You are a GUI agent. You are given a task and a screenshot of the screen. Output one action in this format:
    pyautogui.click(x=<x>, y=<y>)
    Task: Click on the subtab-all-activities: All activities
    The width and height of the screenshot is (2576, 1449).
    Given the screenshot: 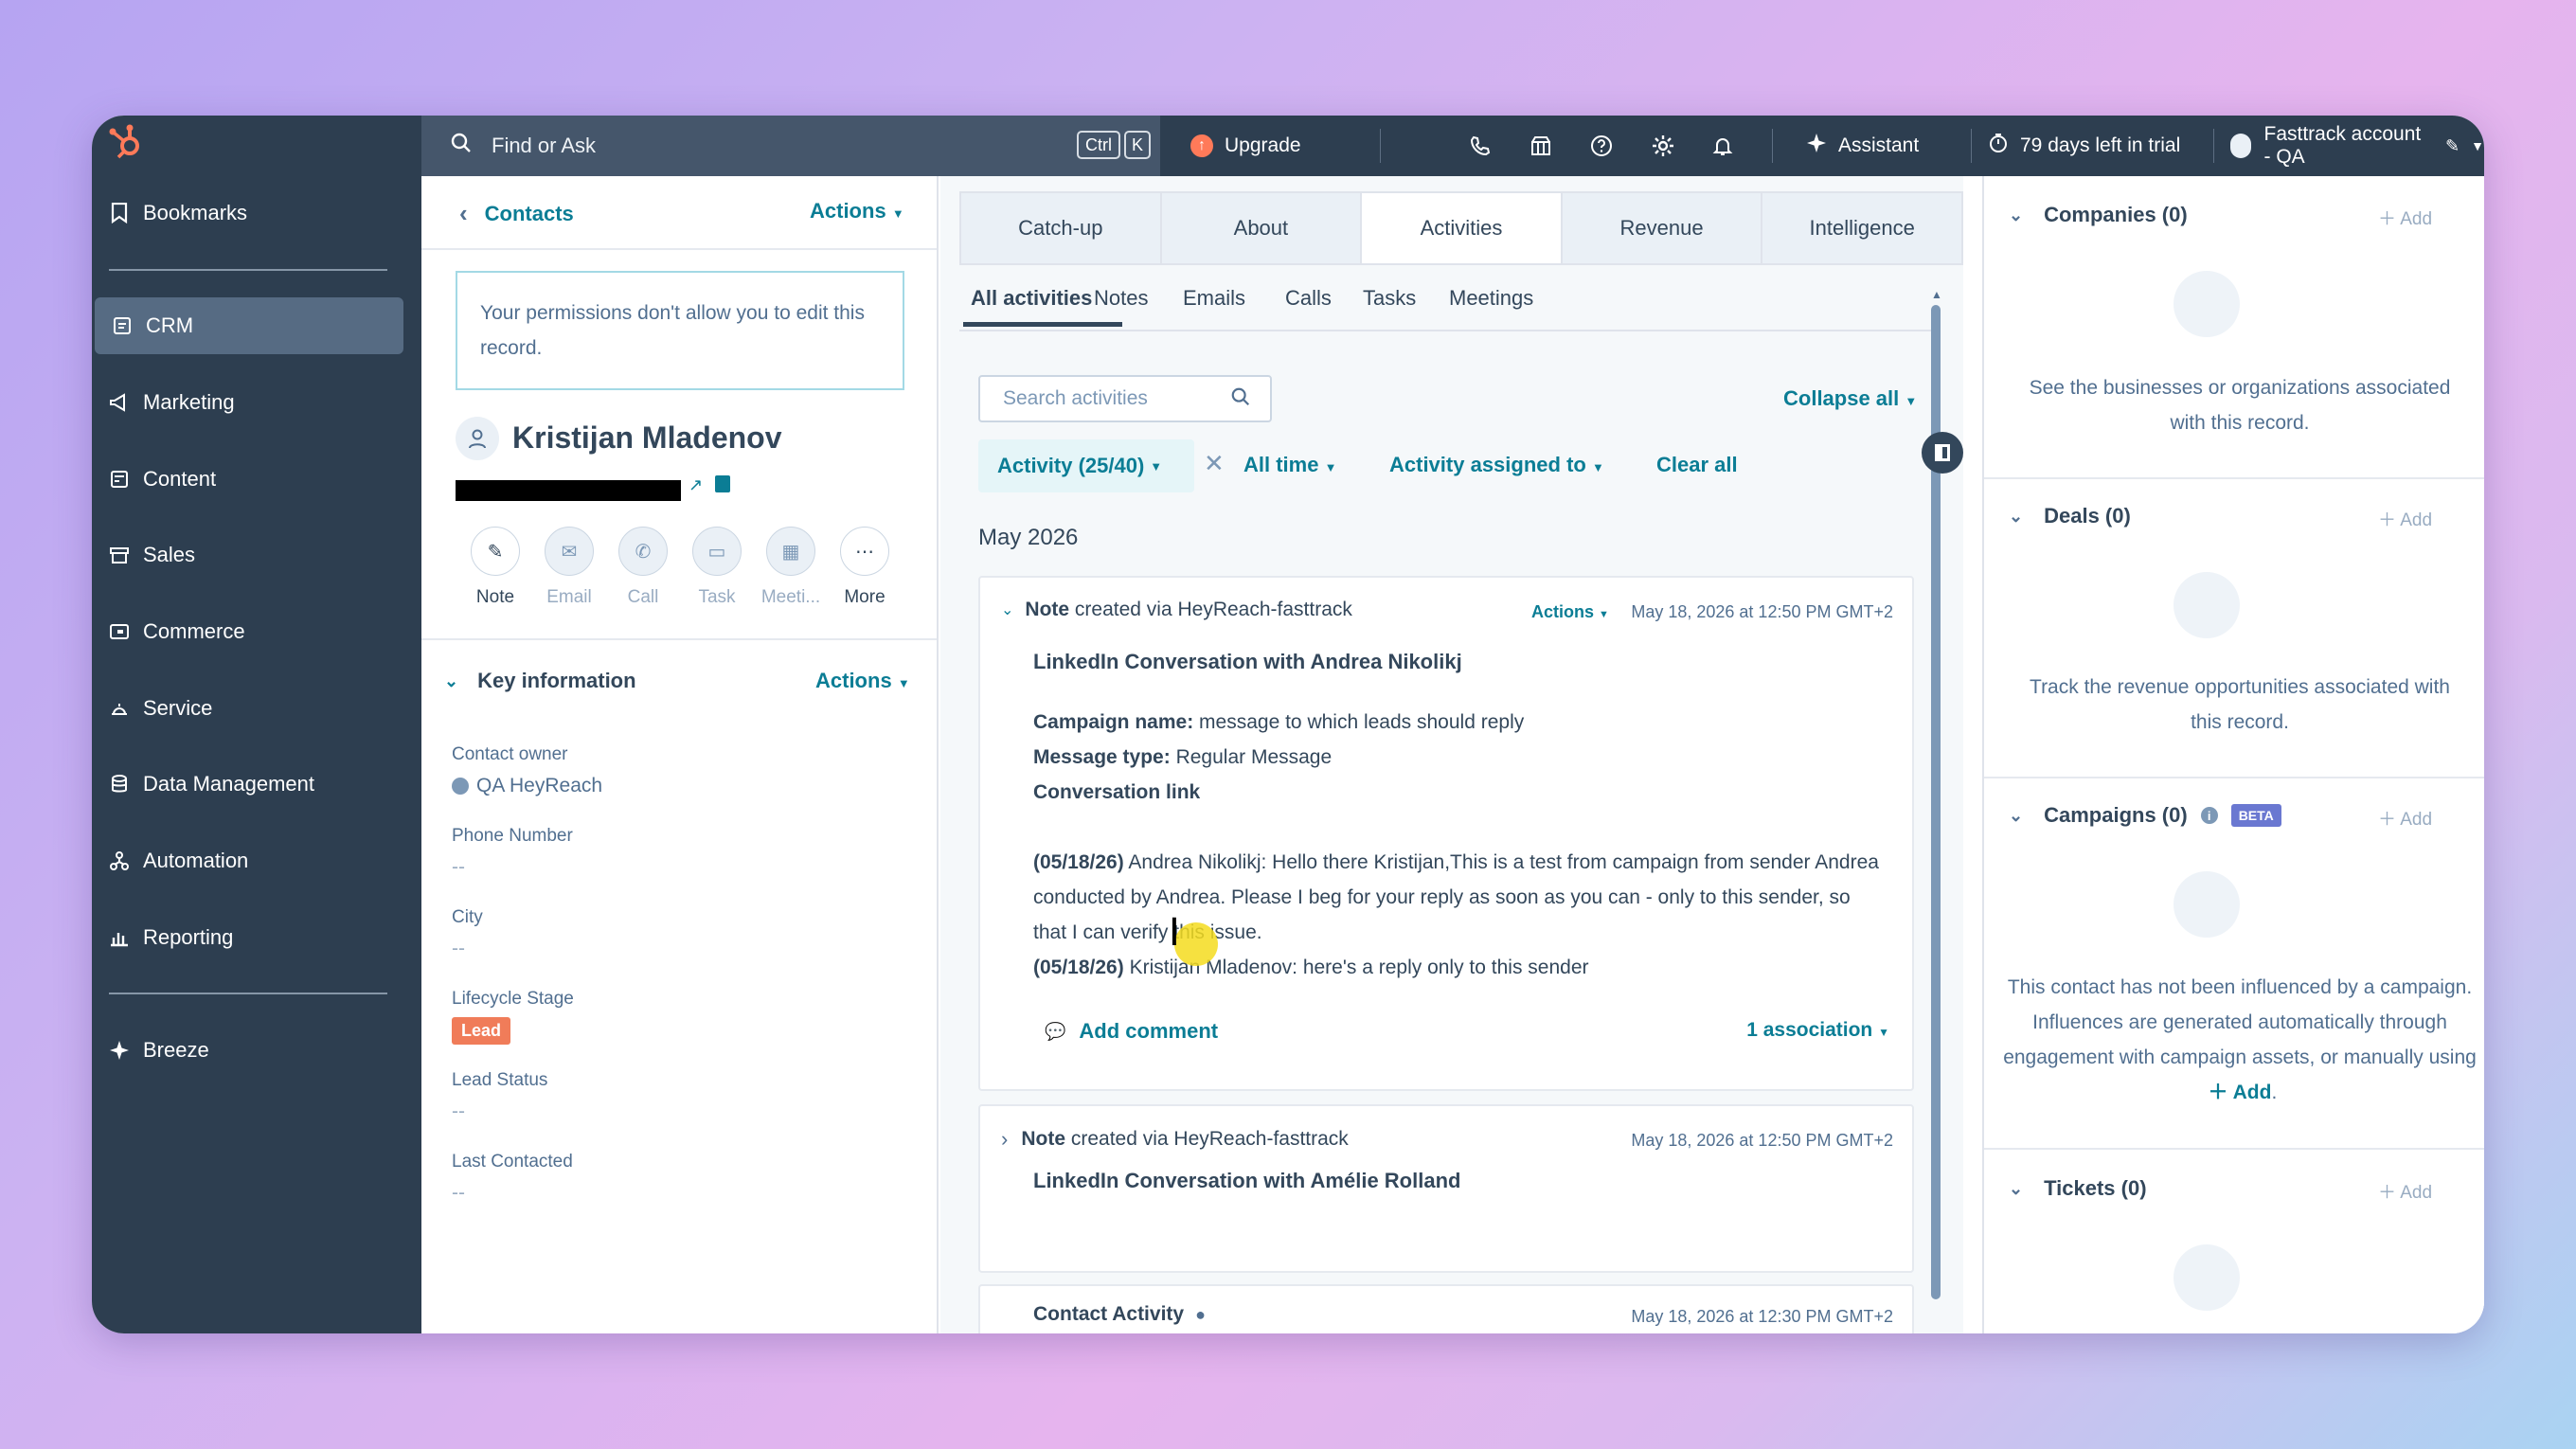 What is the action you would take?
    pyautogui.click(x=1031, y=298)
    